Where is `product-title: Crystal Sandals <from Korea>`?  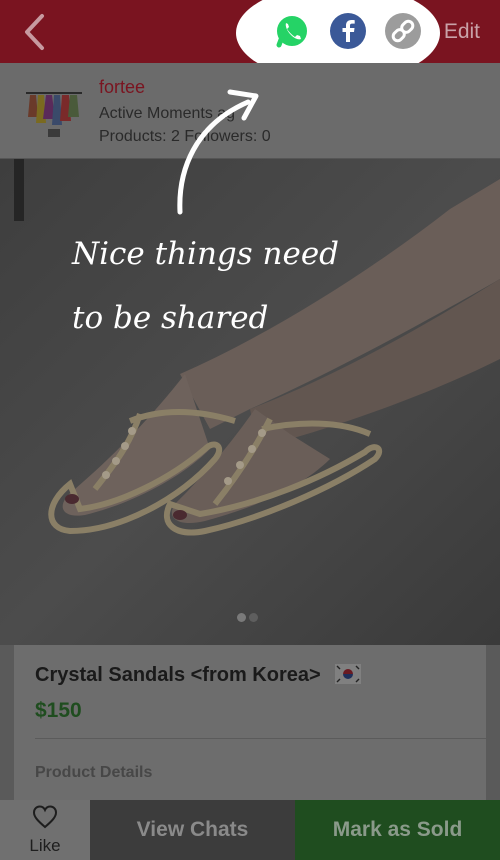 product-title: Crystal Sandals <from Korea> is located at coordinates (178, 675).